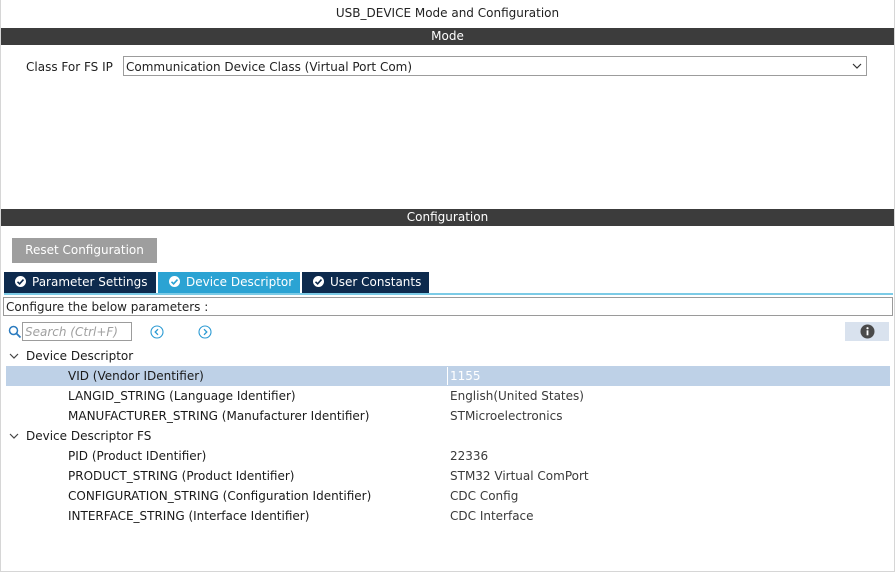 This screenshot has height=573, width=895. What do you see at coordinates (107, 307) in the screenshot?
I see `hint-text: Configure the below parameters :` at bounding box center [107, 307].